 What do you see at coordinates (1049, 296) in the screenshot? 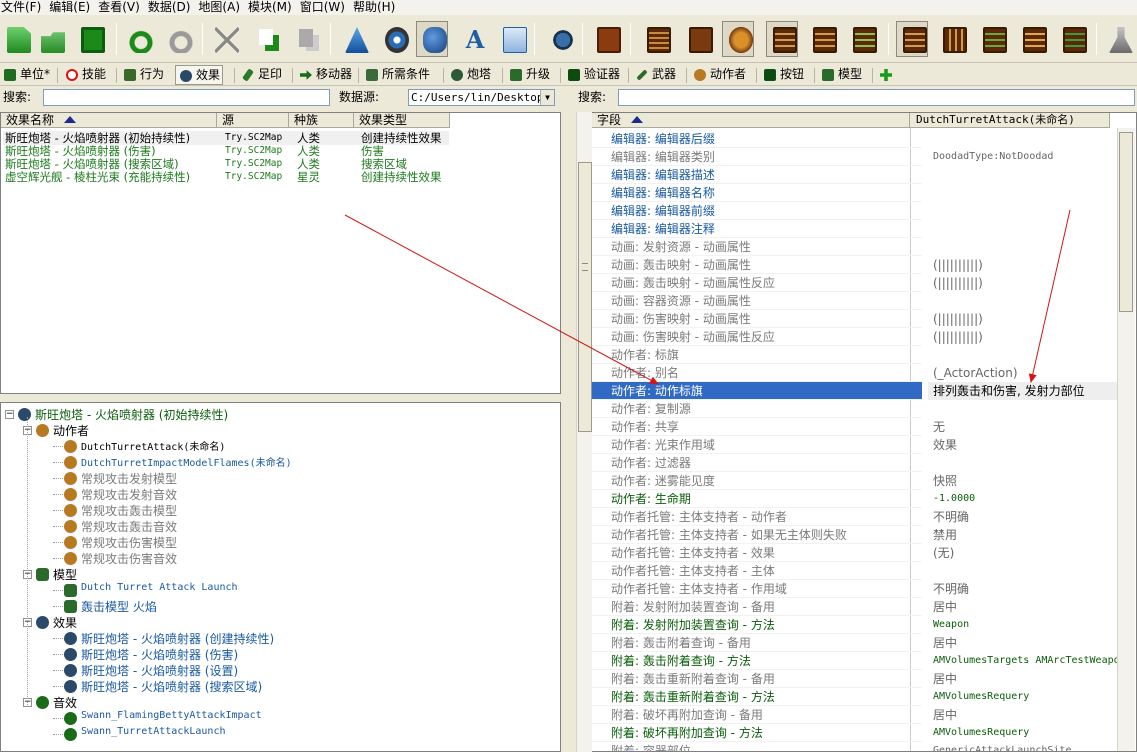
I see `annotation-arrow-to-value` at bounding box center [1049, 296].